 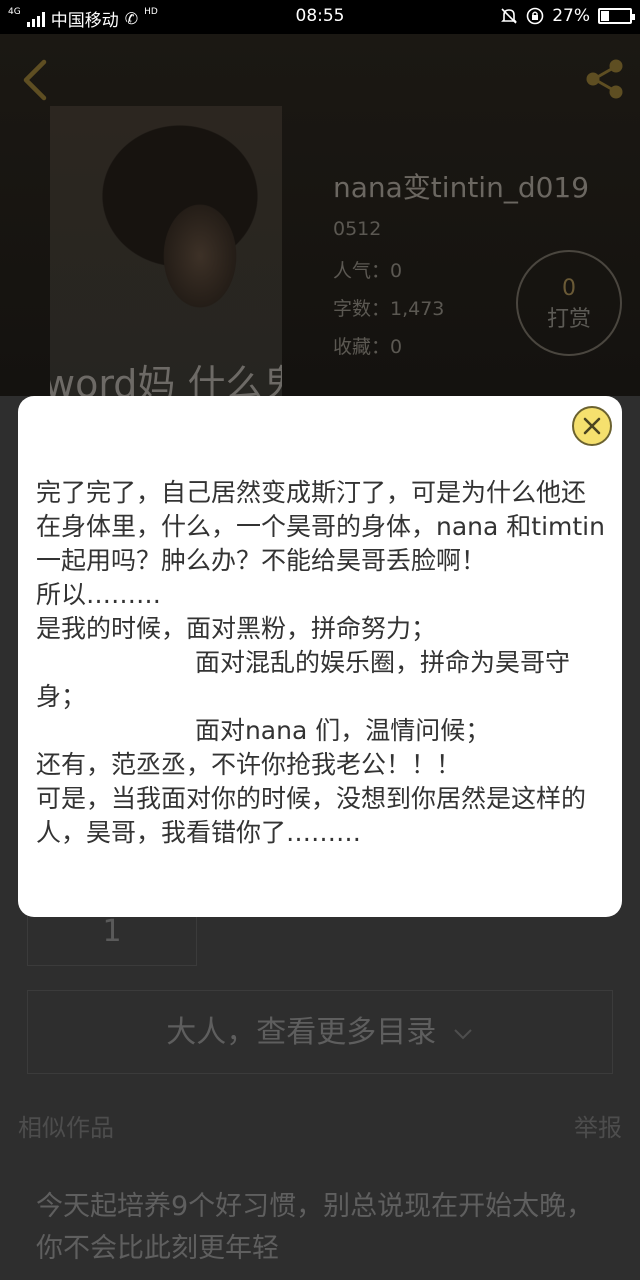 I want to click on reward-button: 0 打赏, so click(x=569, y=303).